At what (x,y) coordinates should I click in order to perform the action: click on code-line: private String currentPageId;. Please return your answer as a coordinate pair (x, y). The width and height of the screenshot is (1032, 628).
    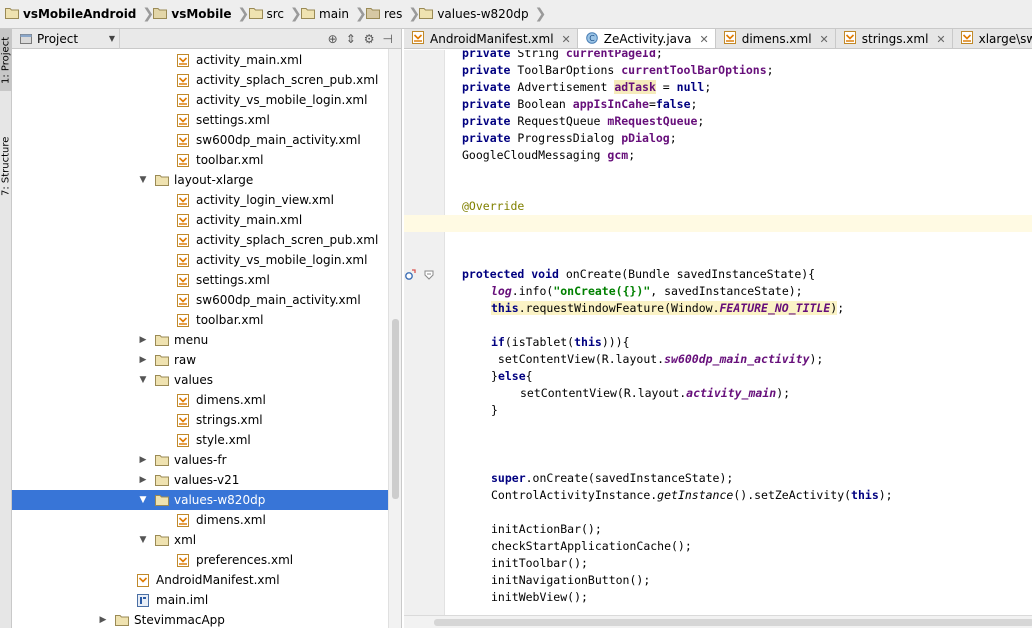
    Looking at the image, I should click on (562, 56).